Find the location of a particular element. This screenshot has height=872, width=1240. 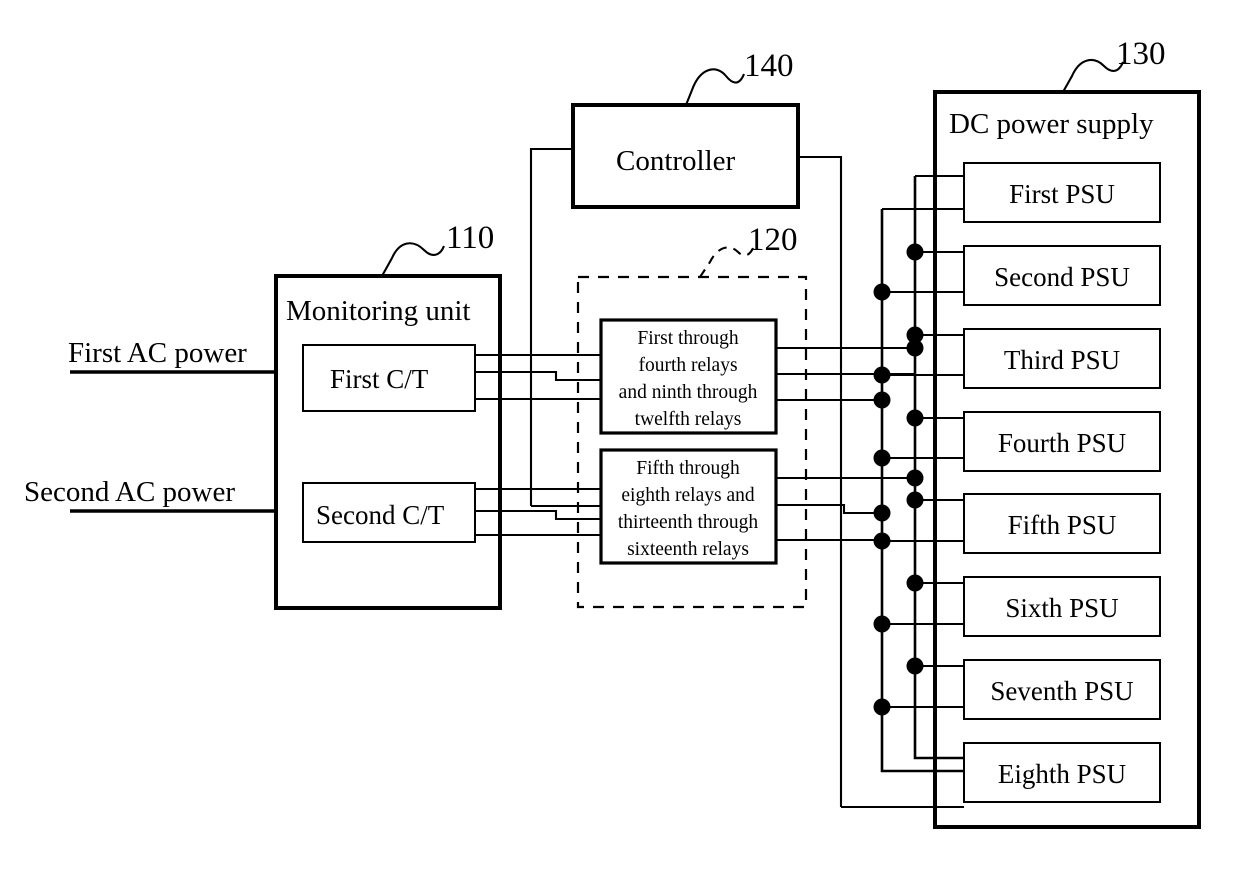

relay-group-1-line-2: fourth relays is located at coordinates (687, 365).